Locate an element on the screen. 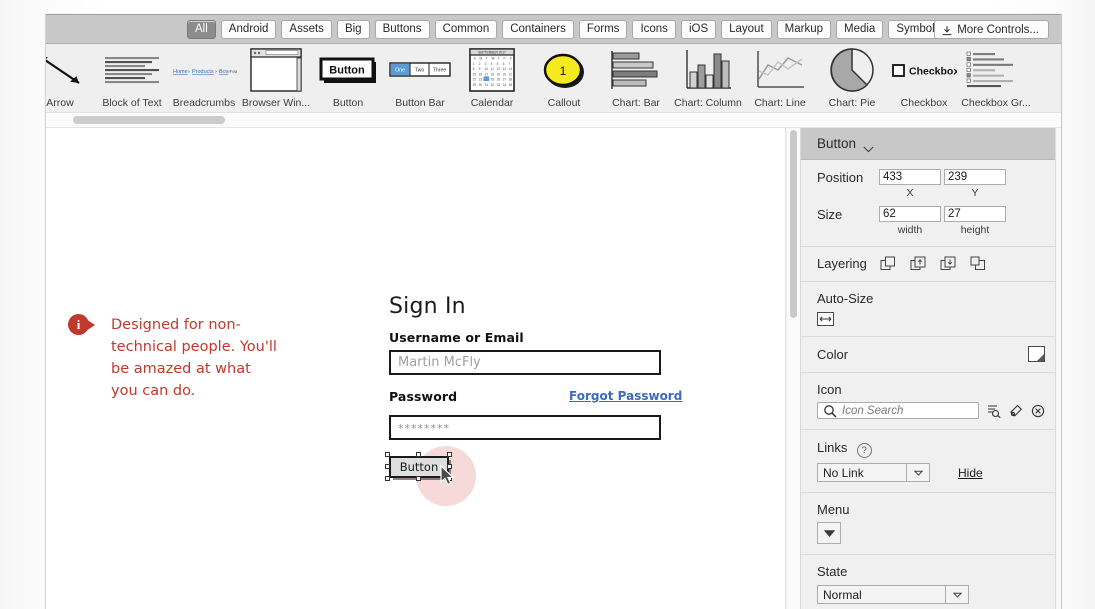 This screenshot has height=609, width=1095. size-height-input: 27 is located at coordinates (975, 214).